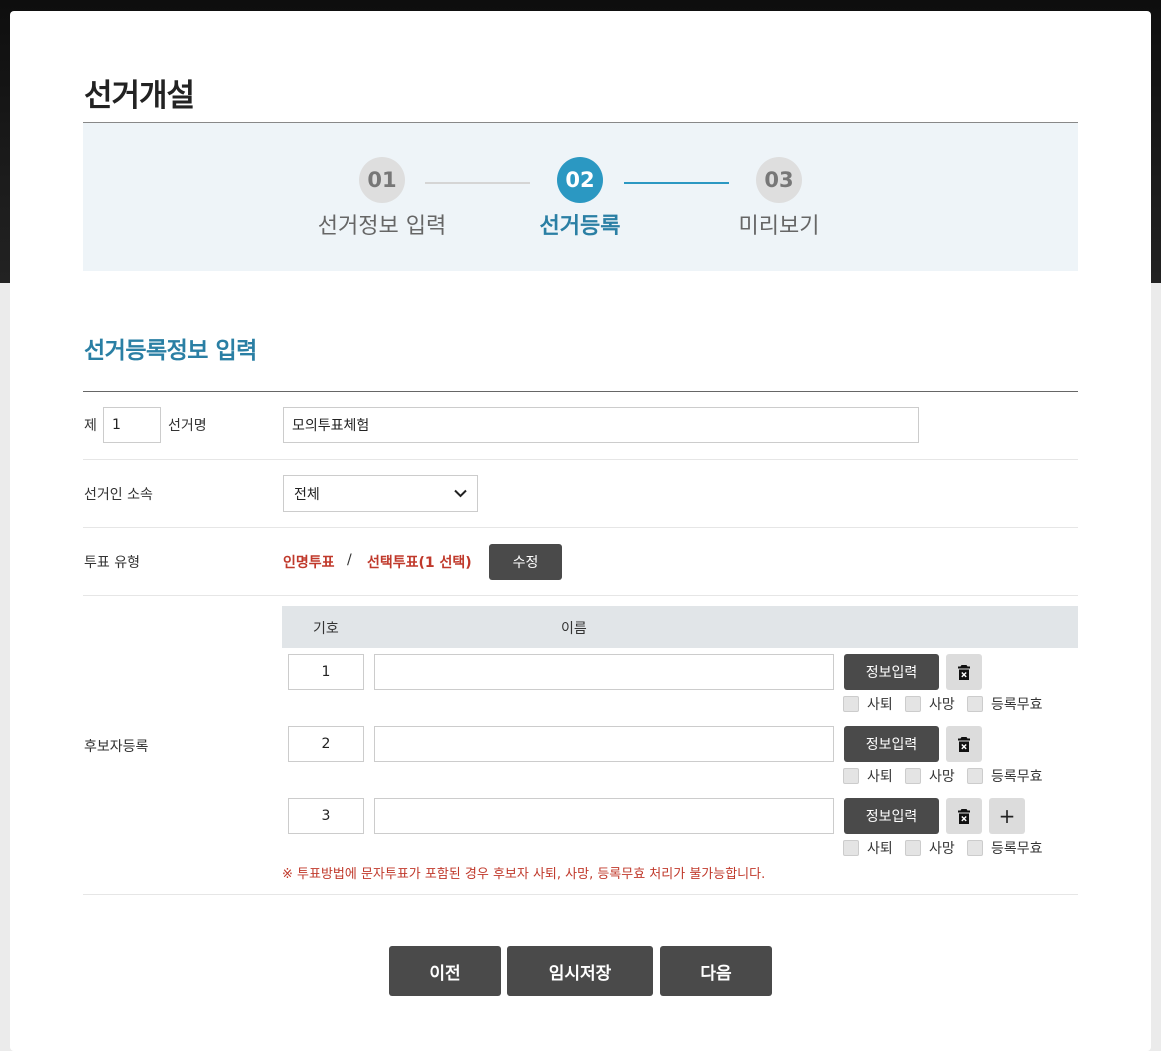  I want to click on candidate-symbol-input: 1, so click(326, 672).